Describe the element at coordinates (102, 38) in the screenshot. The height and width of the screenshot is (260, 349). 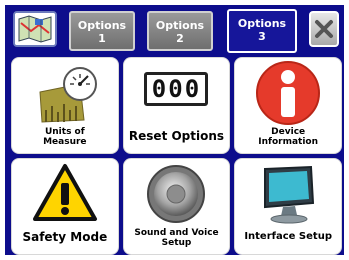
I see `tab-options-1-number: 1` at that location.